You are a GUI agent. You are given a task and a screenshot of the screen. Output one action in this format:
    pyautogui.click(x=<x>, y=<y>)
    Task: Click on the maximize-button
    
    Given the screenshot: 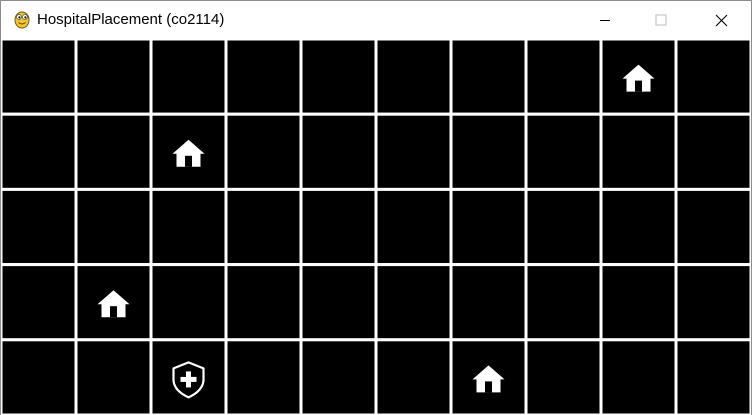 What is the action you would take?
    pyautogui.click(x=661, y=20)
    